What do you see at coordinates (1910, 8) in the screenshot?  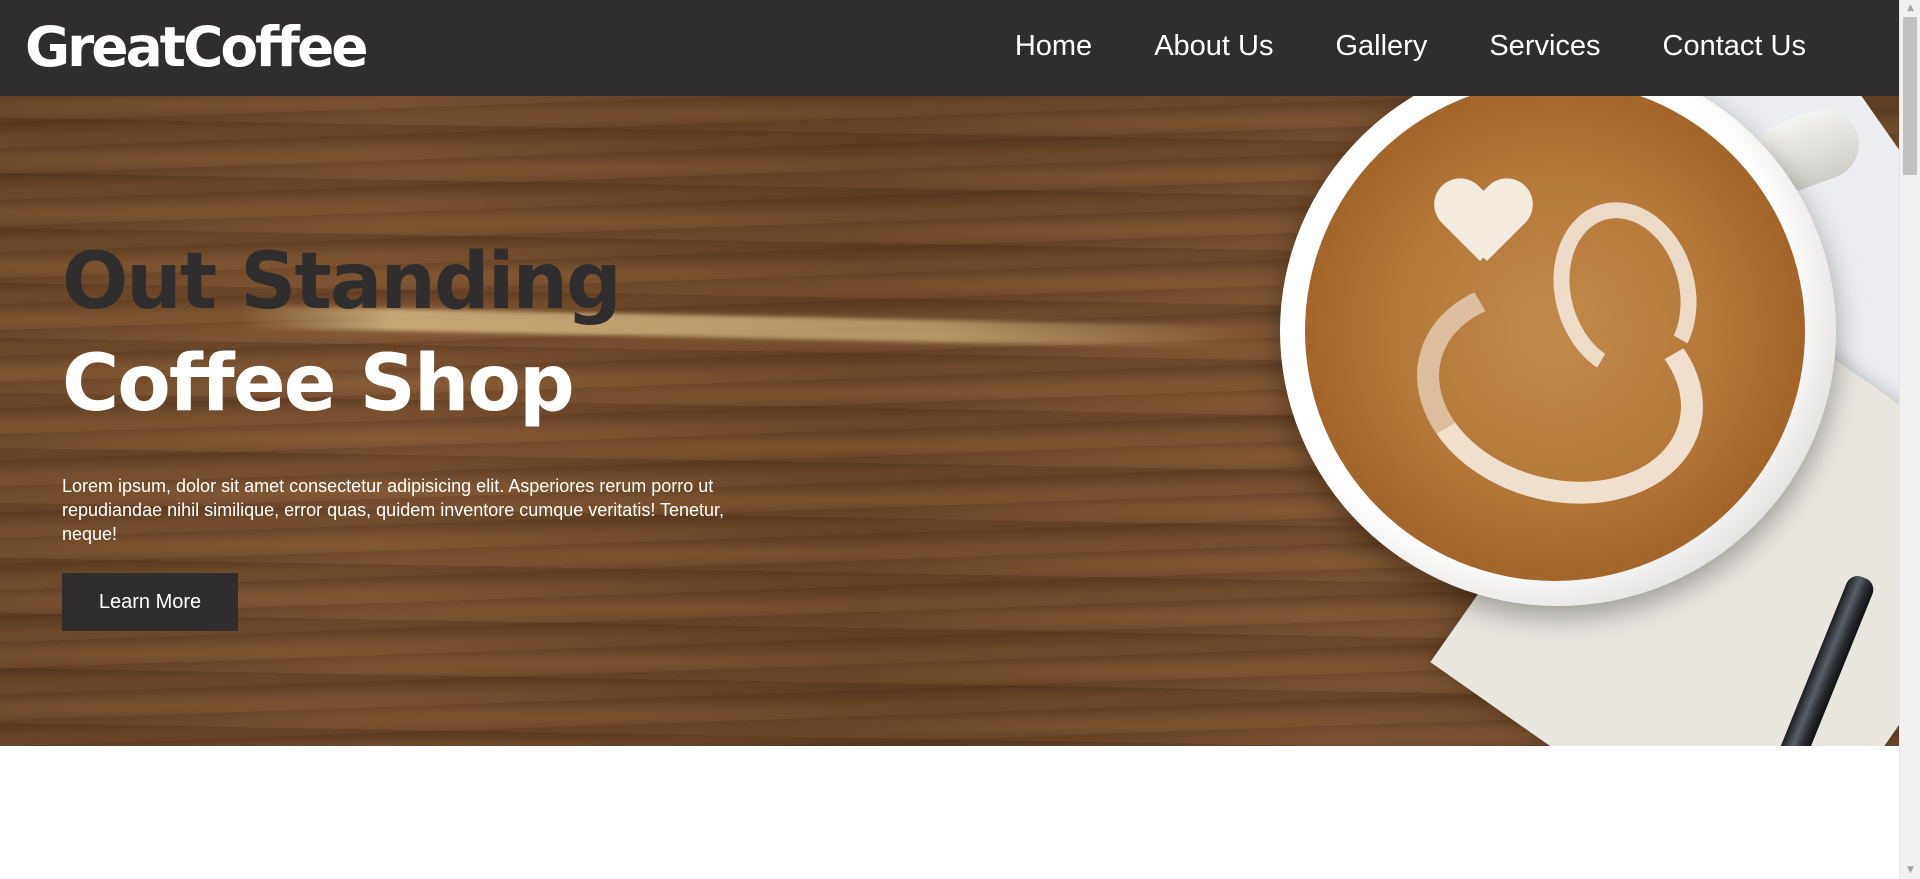 I see `scroll-up-arrow-icon: ▲` at bounding box center [1910, 8].